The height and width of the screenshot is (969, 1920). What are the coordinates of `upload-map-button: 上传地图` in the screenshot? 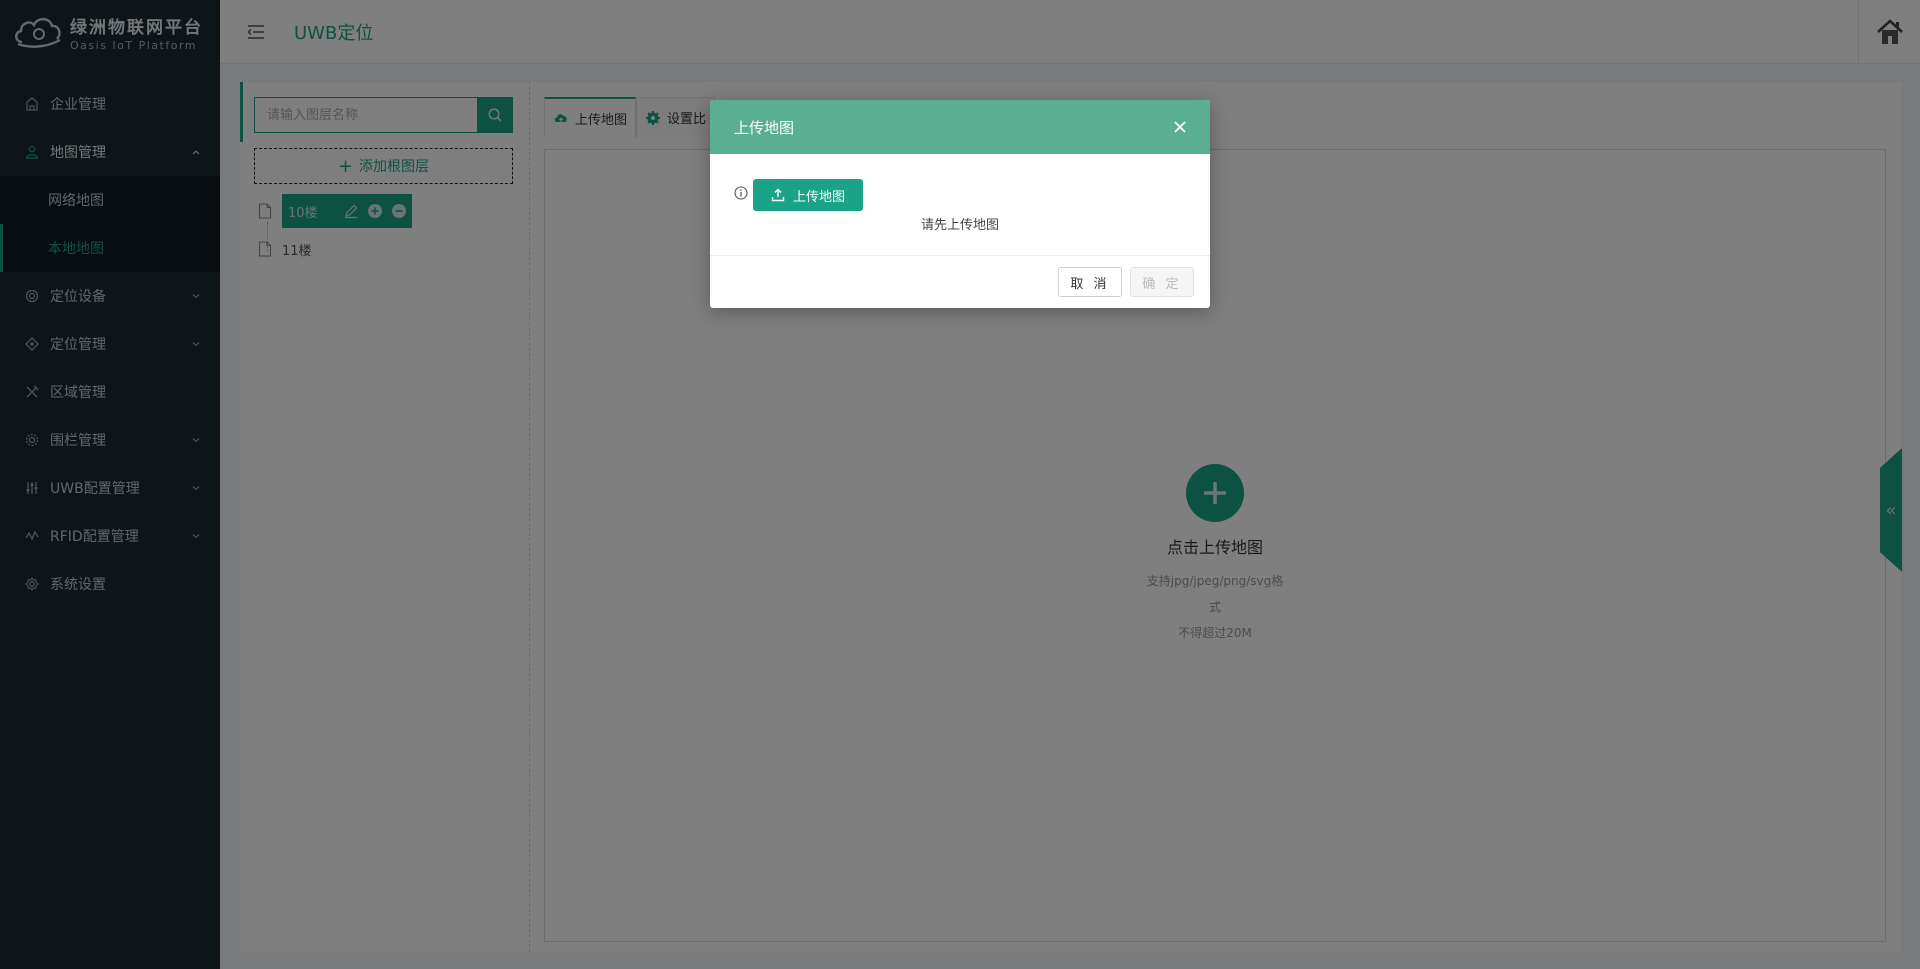 It's located at (808, 195).